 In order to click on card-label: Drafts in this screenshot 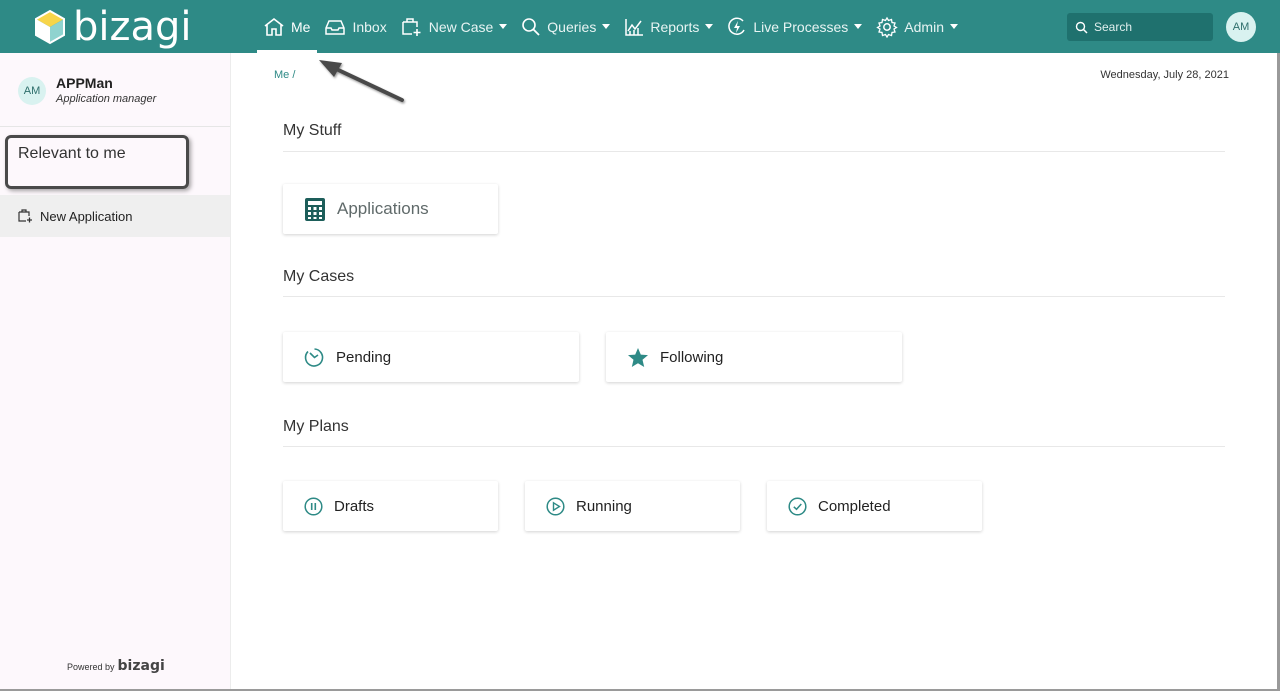, I will do `click(354, 506)`.